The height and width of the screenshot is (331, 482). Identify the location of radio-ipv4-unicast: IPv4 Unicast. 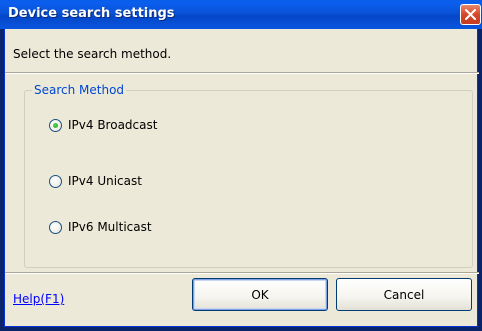
(95, 181).